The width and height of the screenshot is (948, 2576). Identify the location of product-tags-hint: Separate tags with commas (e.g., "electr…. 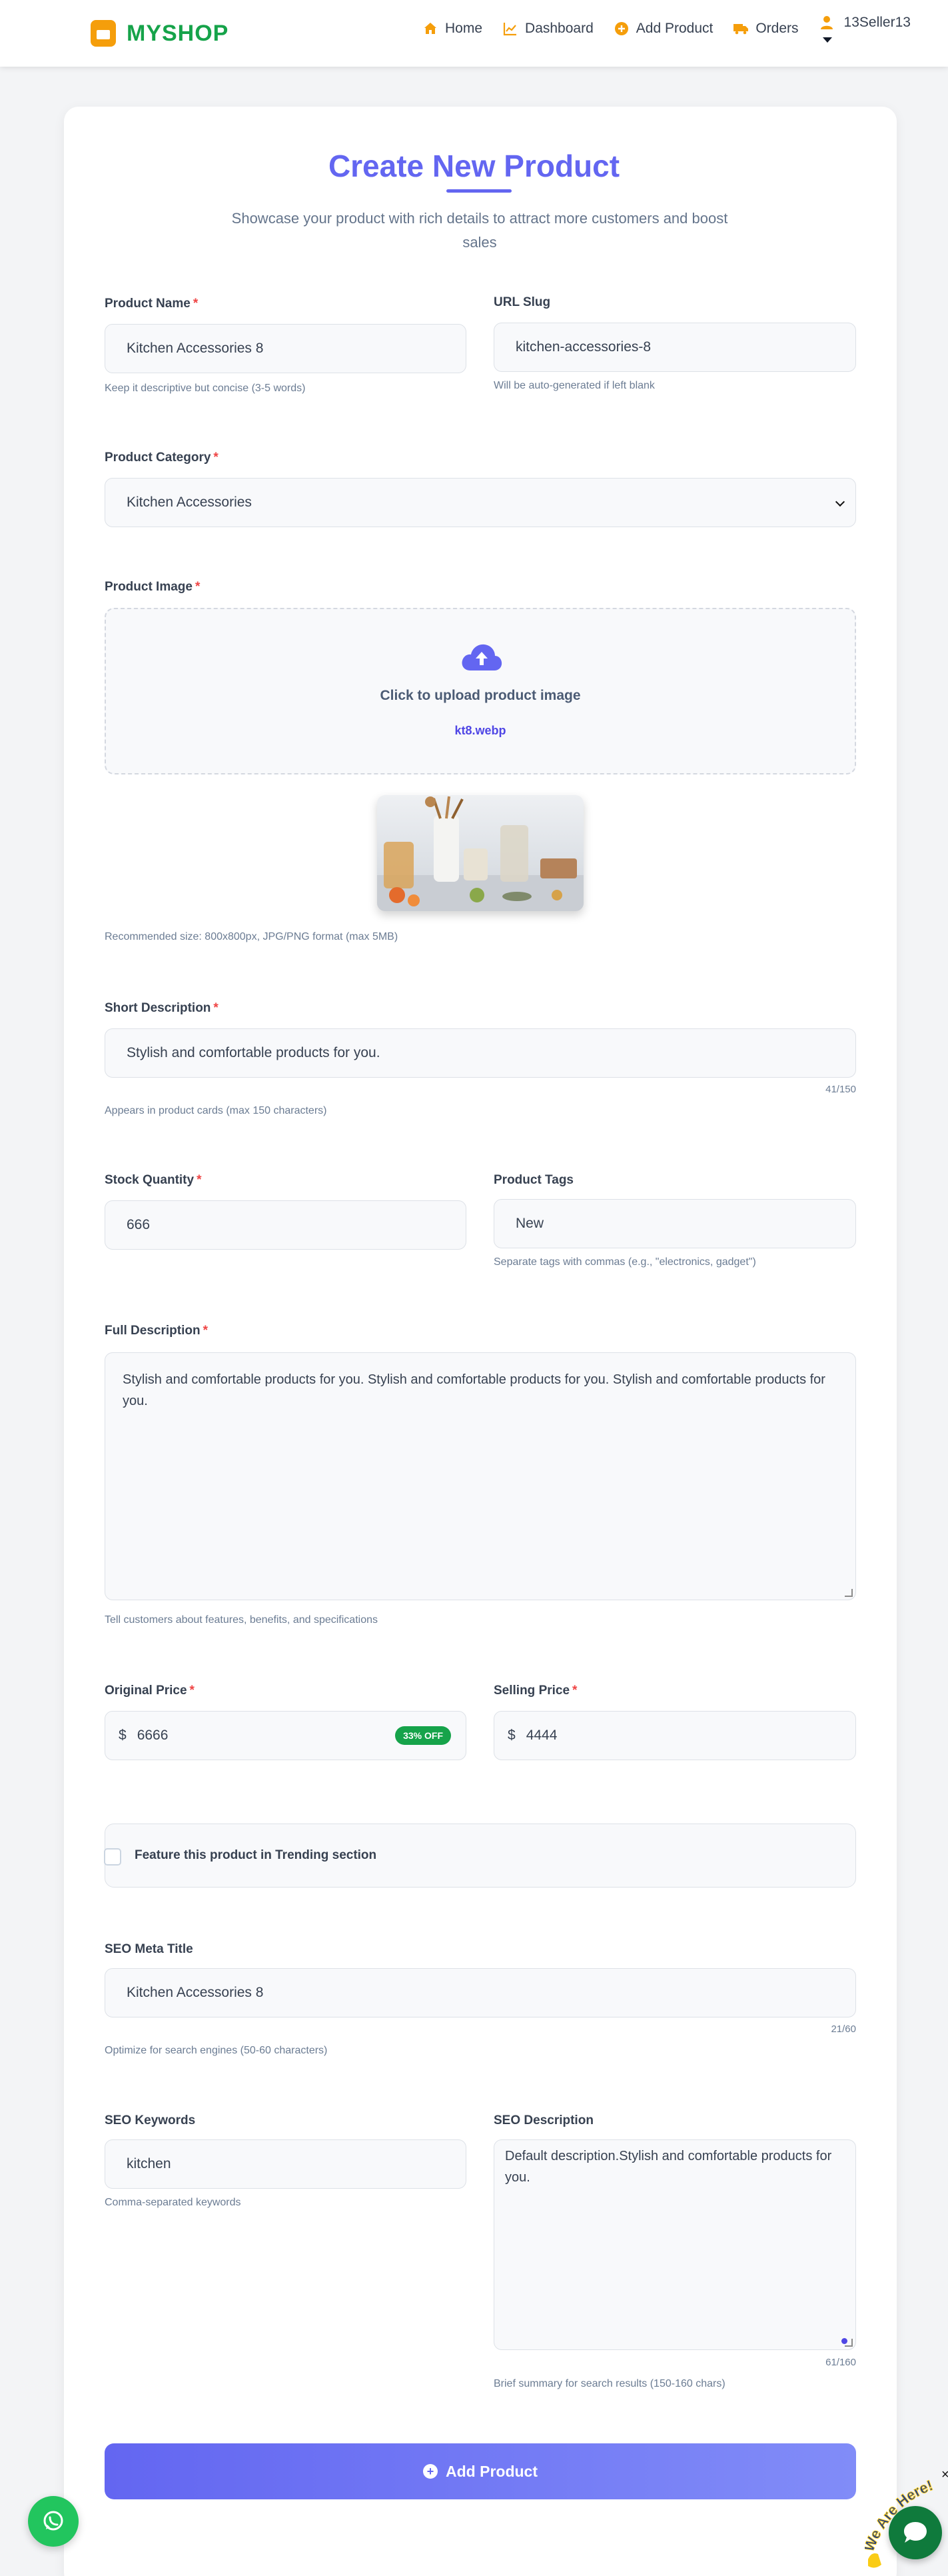
(625, 1262).